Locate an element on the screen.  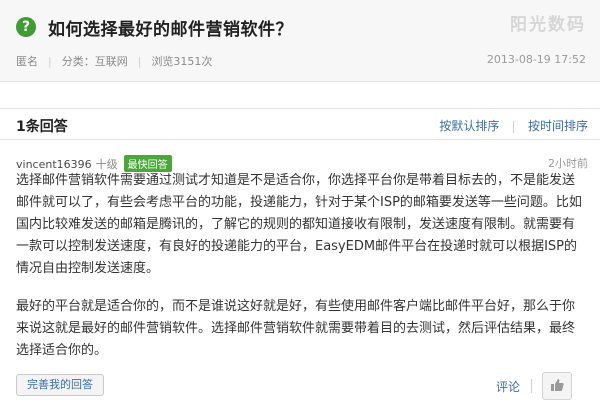
answer-time: 2小时前 is located at coordinates (568, 163).